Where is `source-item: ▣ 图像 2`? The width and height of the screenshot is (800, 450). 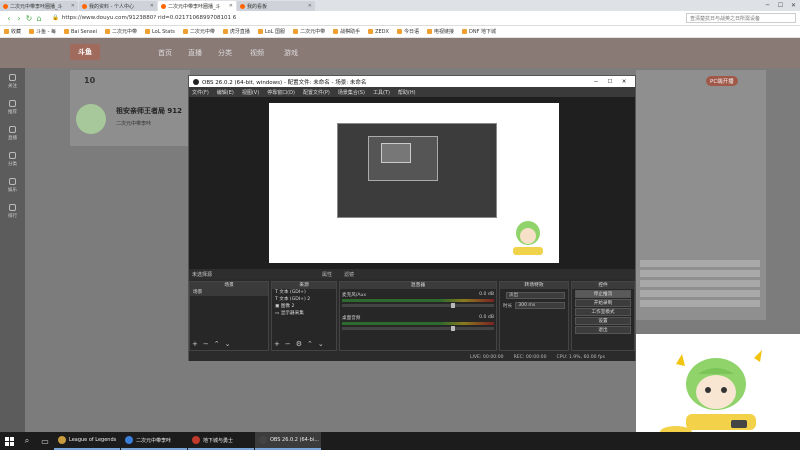
source-item: ▣ 图像 2 is located at coordinates (304, 306).